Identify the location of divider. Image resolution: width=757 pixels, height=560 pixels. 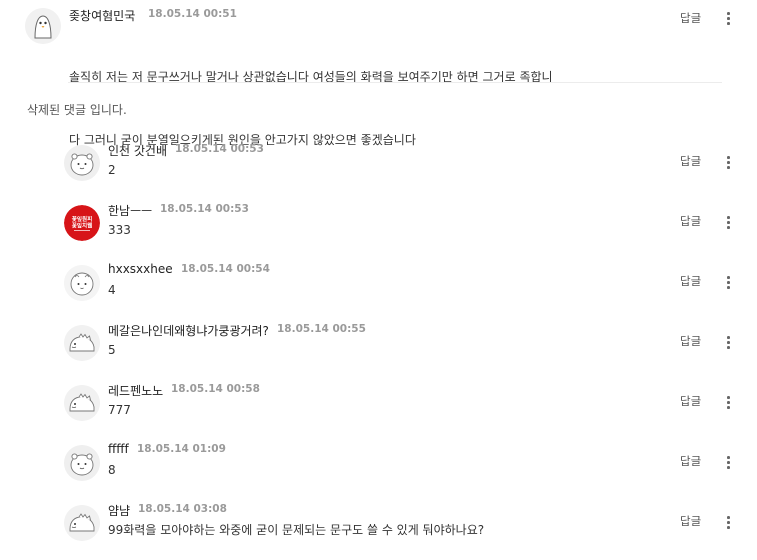
(395, 82).